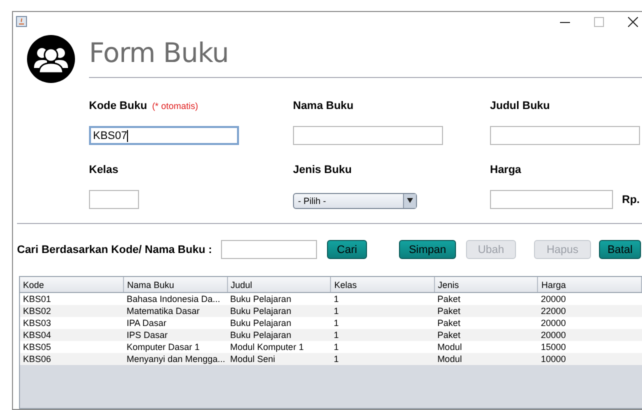  What do you see at coordinates (486, 284) in the screenshot?
I see `column-header: Jenis` at bounding box center [486, 284].